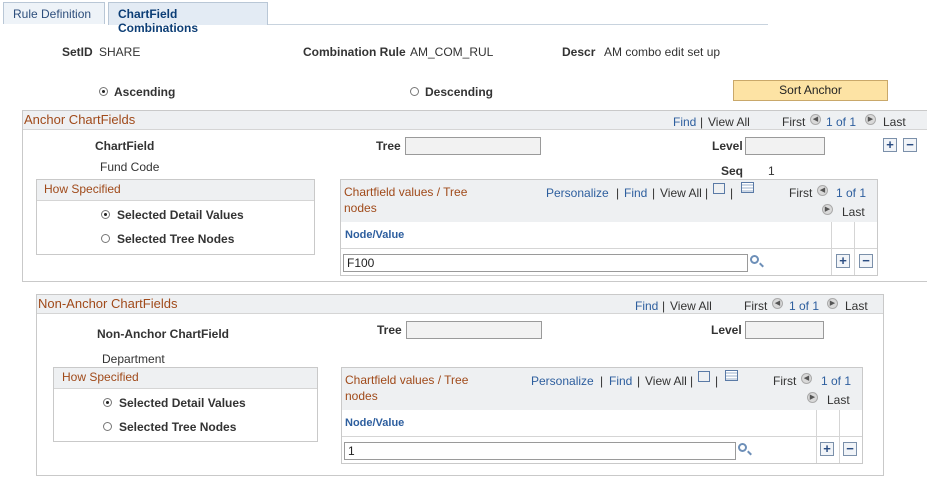 Image resolution: width=927 pixels, height=484 pixels. What do you see at coordinates (545, 263) in the screenshot?
I see `node-value-input: F100` at bounding box center [545, 263].